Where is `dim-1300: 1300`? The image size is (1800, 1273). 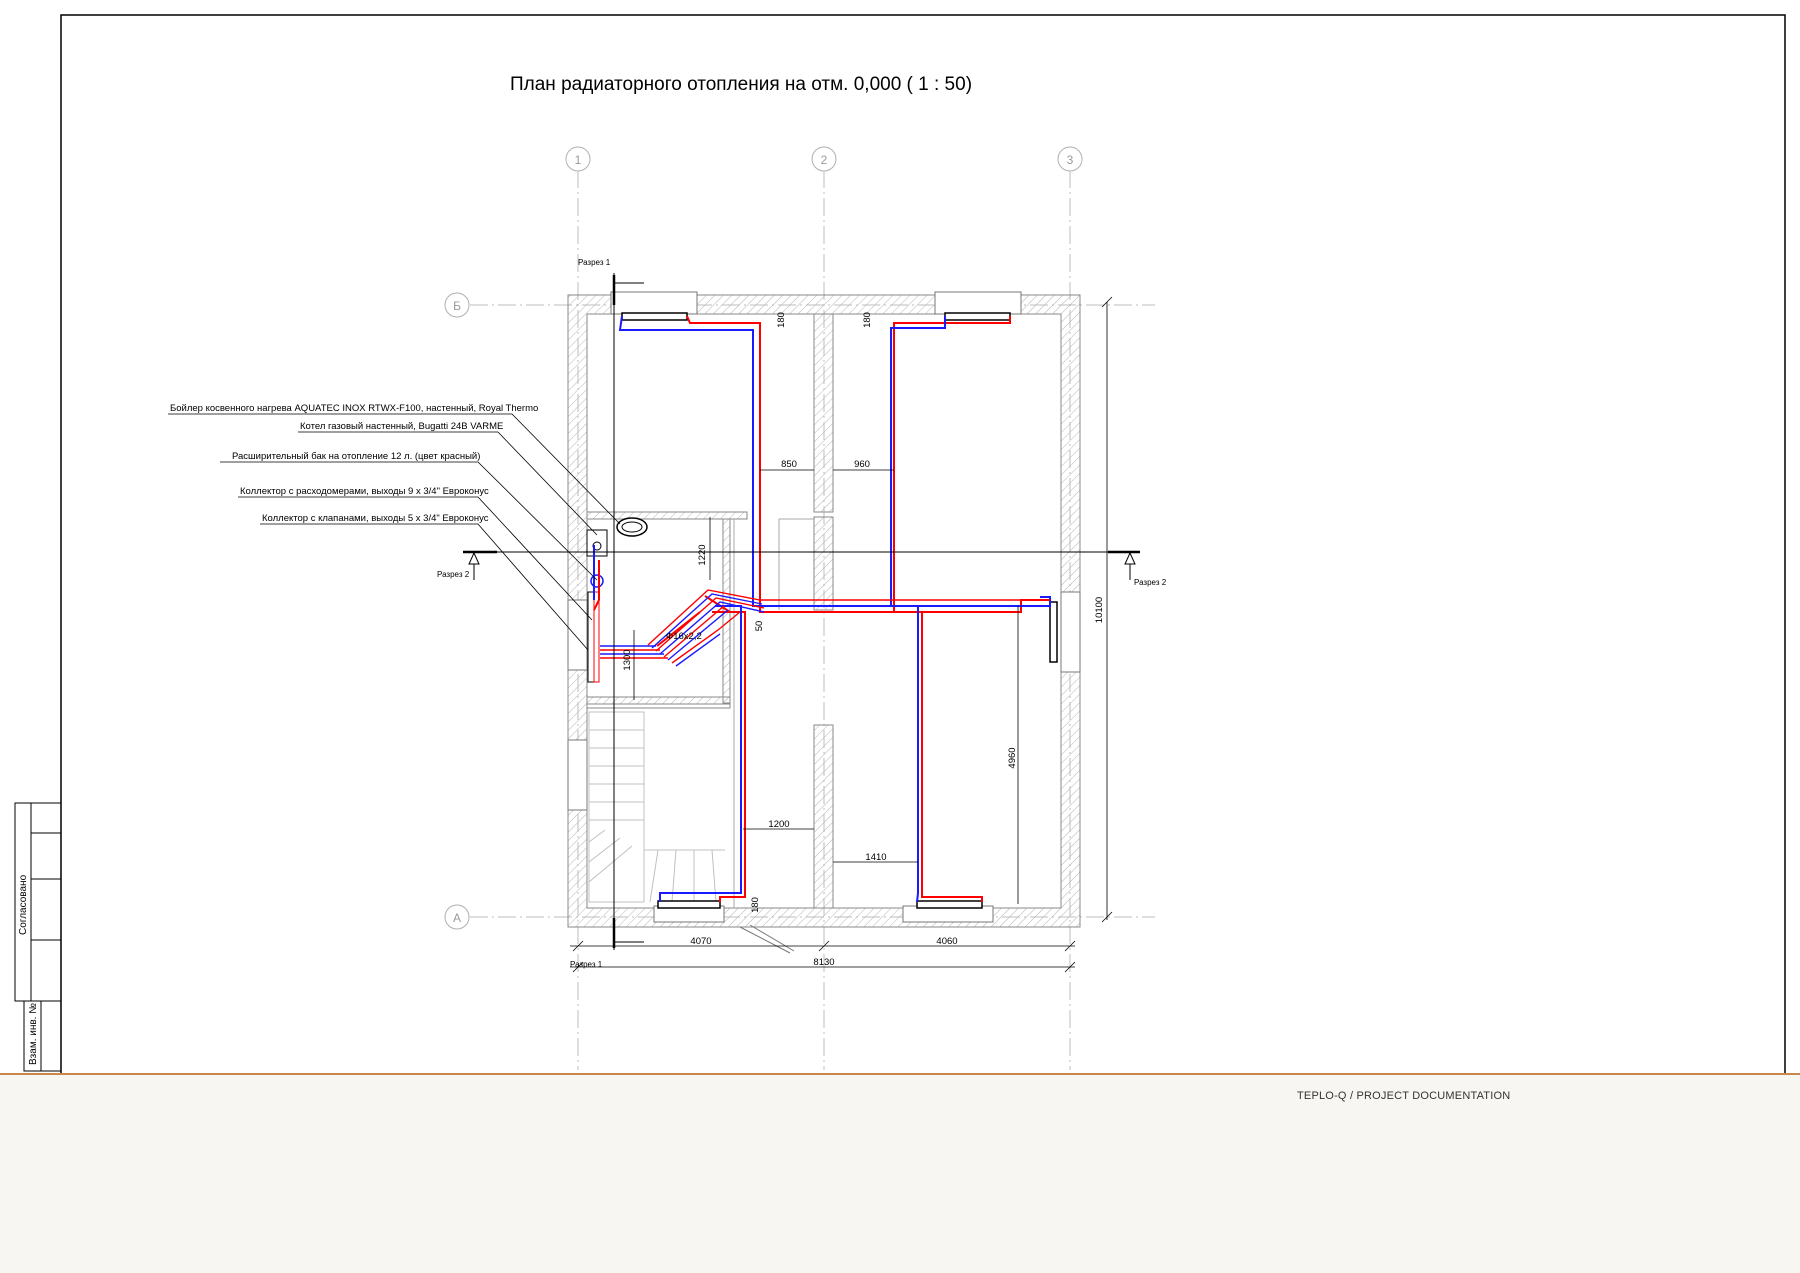 dim-1300: 1300 is located at coordinates (627, 659).